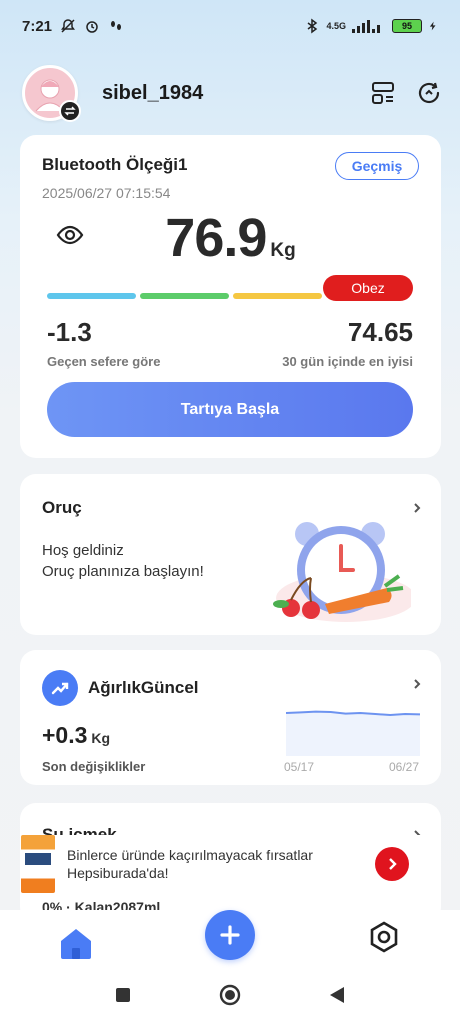  What do you see at coordinates (383, 93) in the screenshot?
I see `device-manage-icon` at bounding box center [383, 93].